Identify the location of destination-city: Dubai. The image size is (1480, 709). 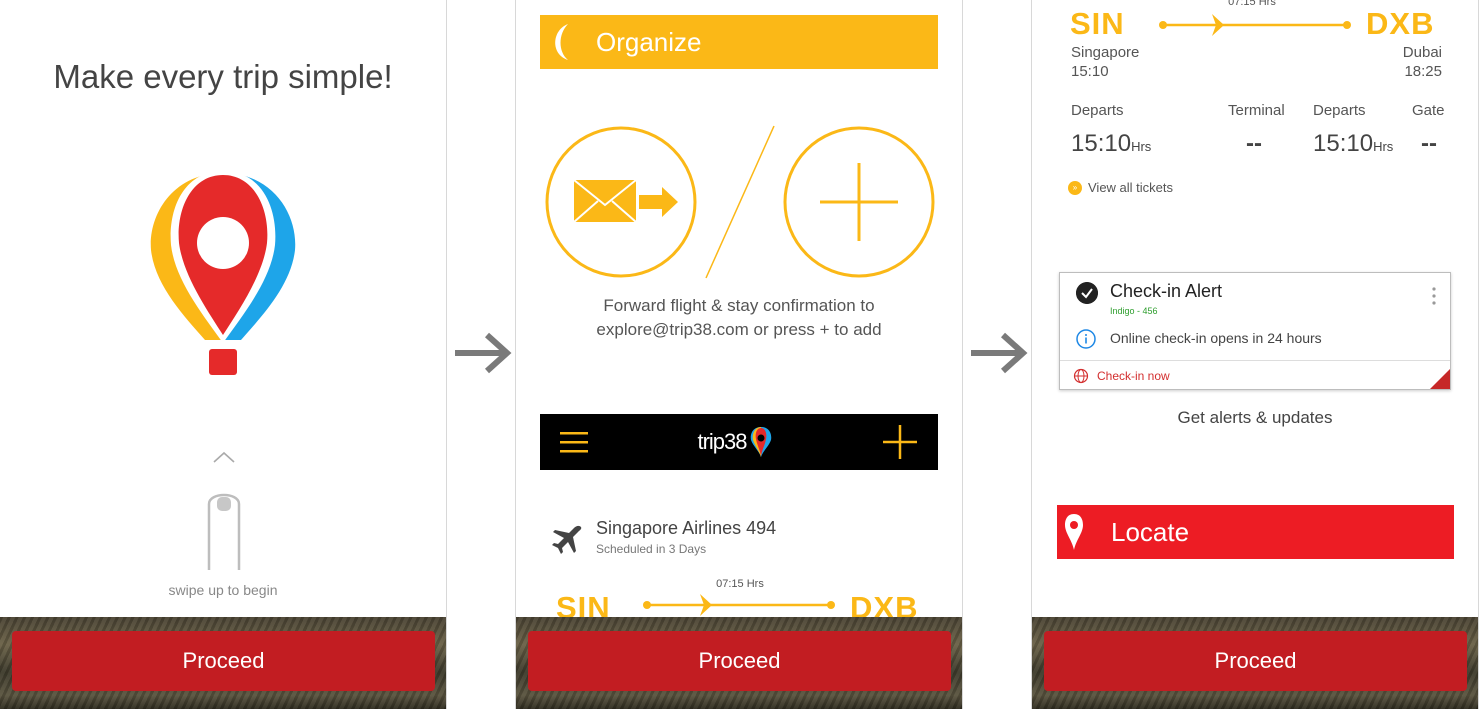
(1422, 52).